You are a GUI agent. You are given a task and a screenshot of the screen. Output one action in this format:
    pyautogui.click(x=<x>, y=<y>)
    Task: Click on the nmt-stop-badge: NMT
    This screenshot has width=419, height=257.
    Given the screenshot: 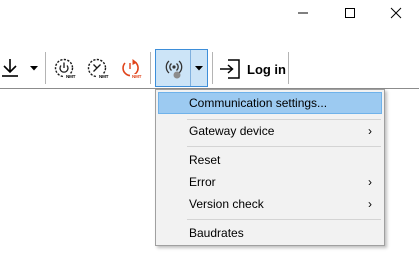 What is the action you would take?
    pyautogui.click(x=104, y=76)
    